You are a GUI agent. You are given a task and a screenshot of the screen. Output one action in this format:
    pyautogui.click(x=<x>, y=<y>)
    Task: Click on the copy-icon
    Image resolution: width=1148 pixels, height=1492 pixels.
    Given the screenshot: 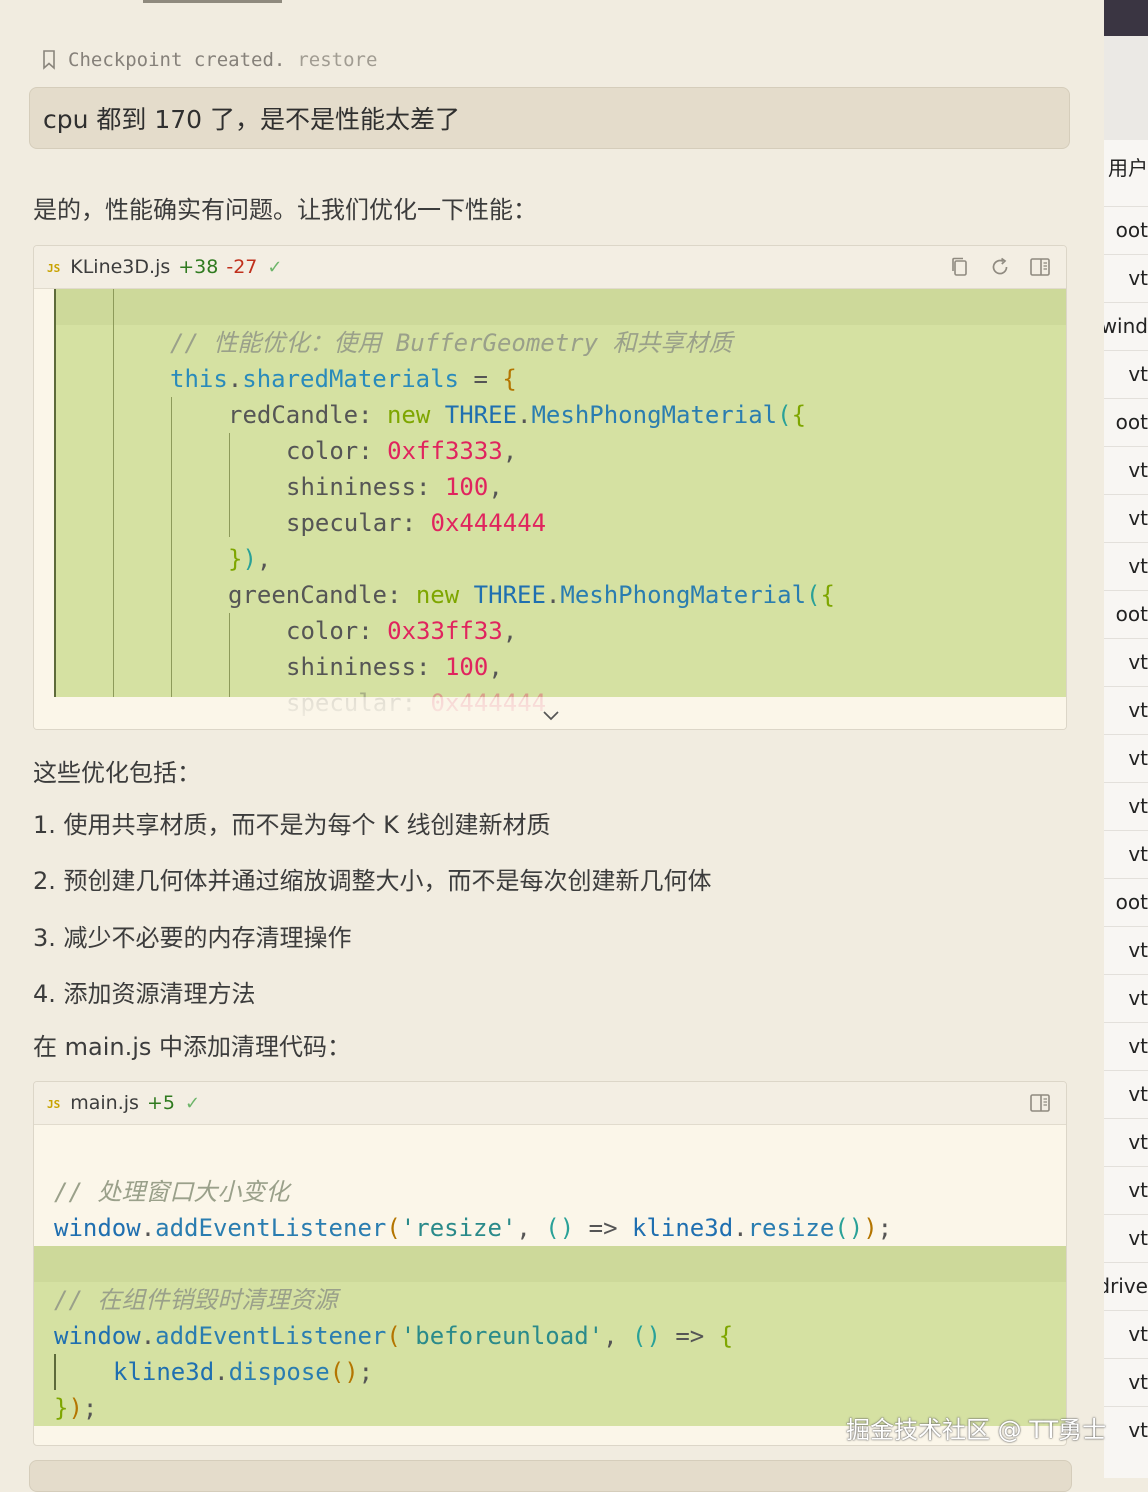 What is the action you would take?
    pyautogui.click(x=960, y=267)
    